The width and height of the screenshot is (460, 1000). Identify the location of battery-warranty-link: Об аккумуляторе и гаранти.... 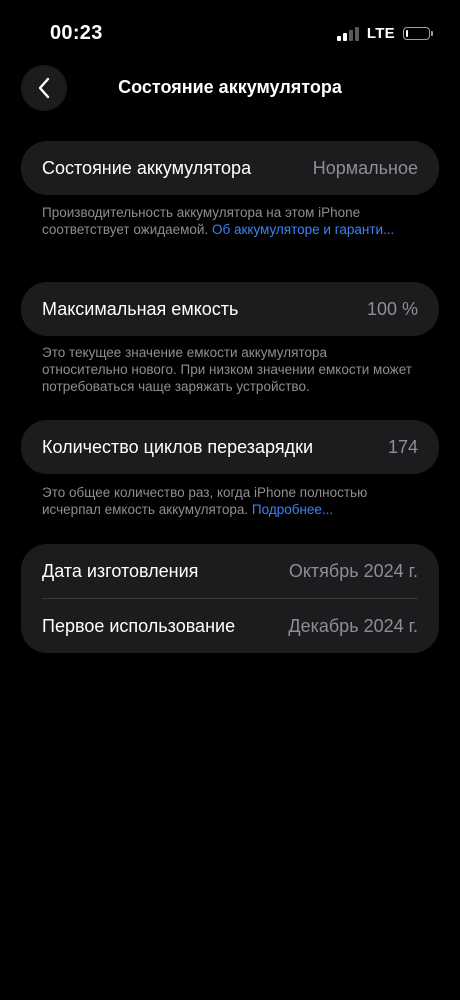
(303, 229).